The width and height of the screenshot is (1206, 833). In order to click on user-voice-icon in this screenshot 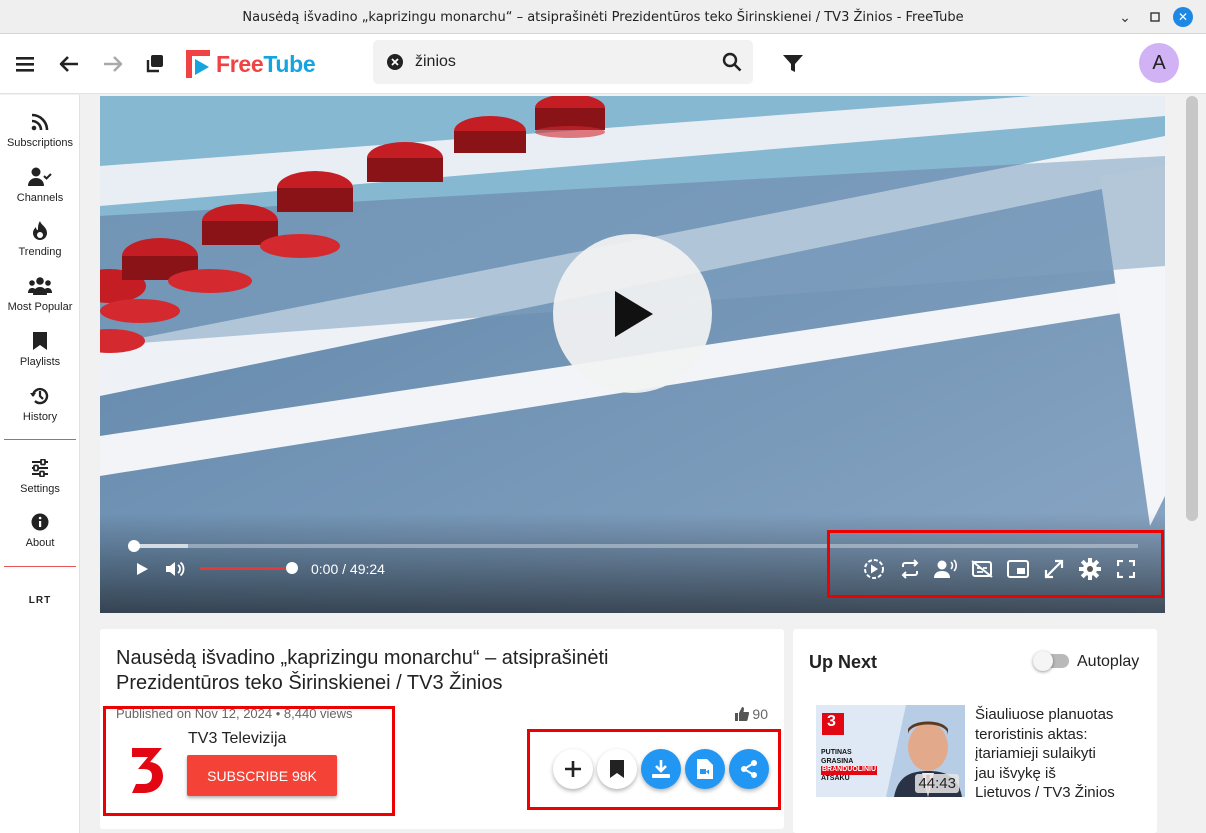, I will do `click(945, 568)`.